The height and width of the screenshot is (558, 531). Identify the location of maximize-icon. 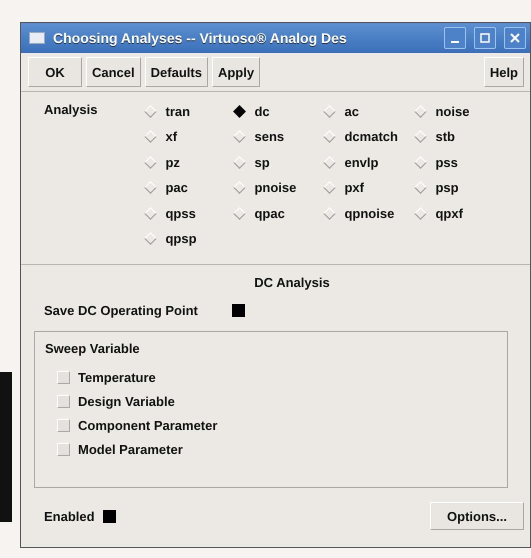
(485, 38).